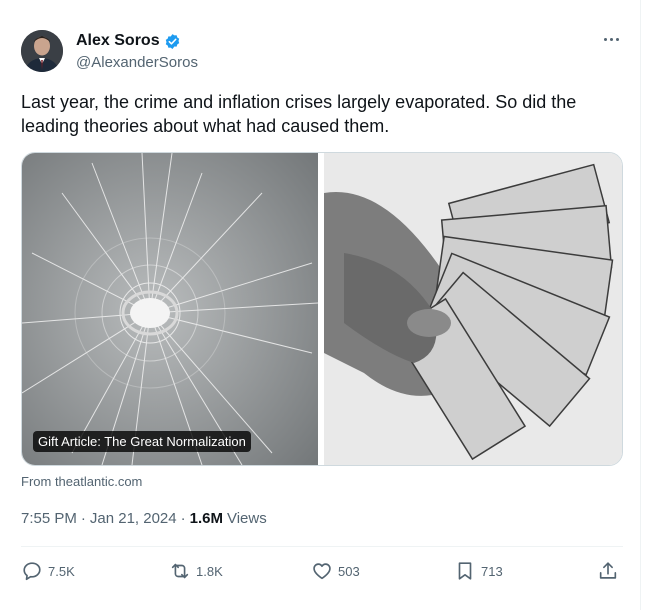 This screenshot has width=650, height=610. What do you see at coordinates (172, 41) in the screenshot?
I see `verified-badge-icon` at bounding box center [172, 41].